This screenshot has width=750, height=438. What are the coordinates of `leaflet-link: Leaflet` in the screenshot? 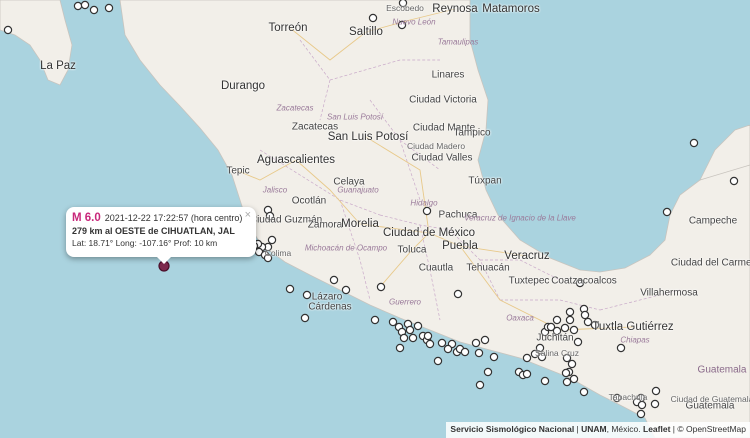 It's located at (656, 429).